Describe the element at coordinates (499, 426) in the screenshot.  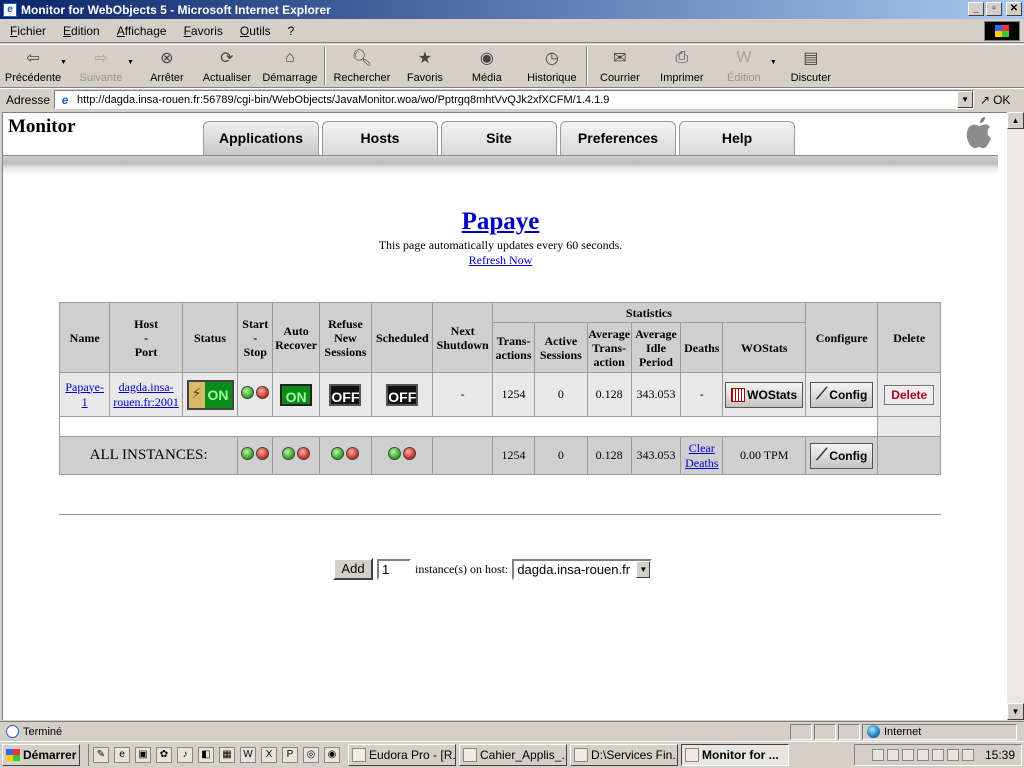
I see `spacer-row` at that location.